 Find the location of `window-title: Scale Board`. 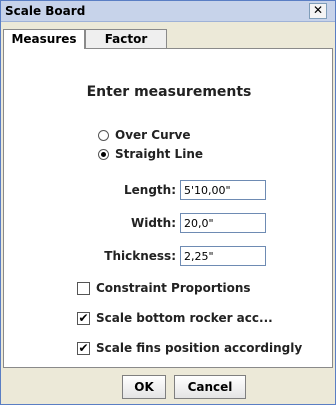

window-title: Scale Board is located at coordinates (45, 11).